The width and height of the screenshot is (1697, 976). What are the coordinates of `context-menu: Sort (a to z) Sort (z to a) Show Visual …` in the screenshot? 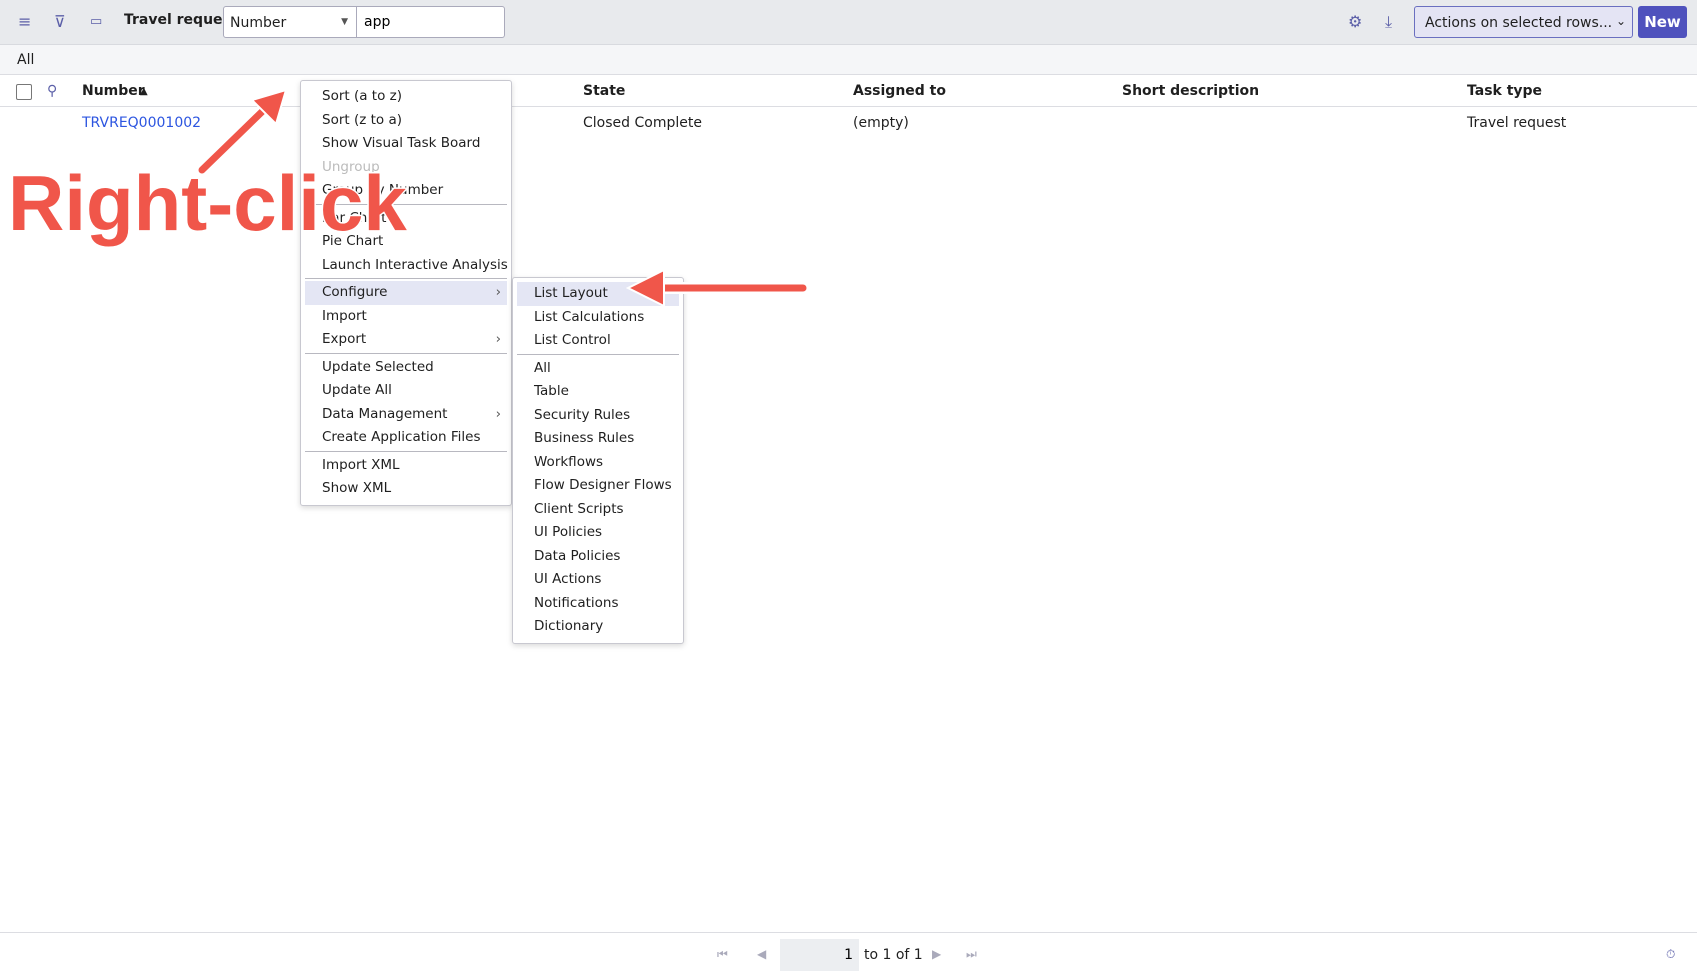 It's located at (406, 293).